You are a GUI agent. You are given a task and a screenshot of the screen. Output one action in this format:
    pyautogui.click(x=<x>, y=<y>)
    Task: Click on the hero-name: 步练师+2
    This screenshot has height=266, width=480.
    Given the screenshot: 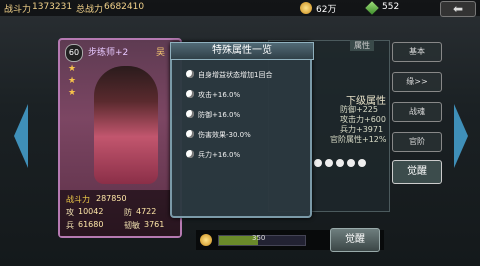 What is the action you would take?
    pyautogui.click(x=108, y=53)
    